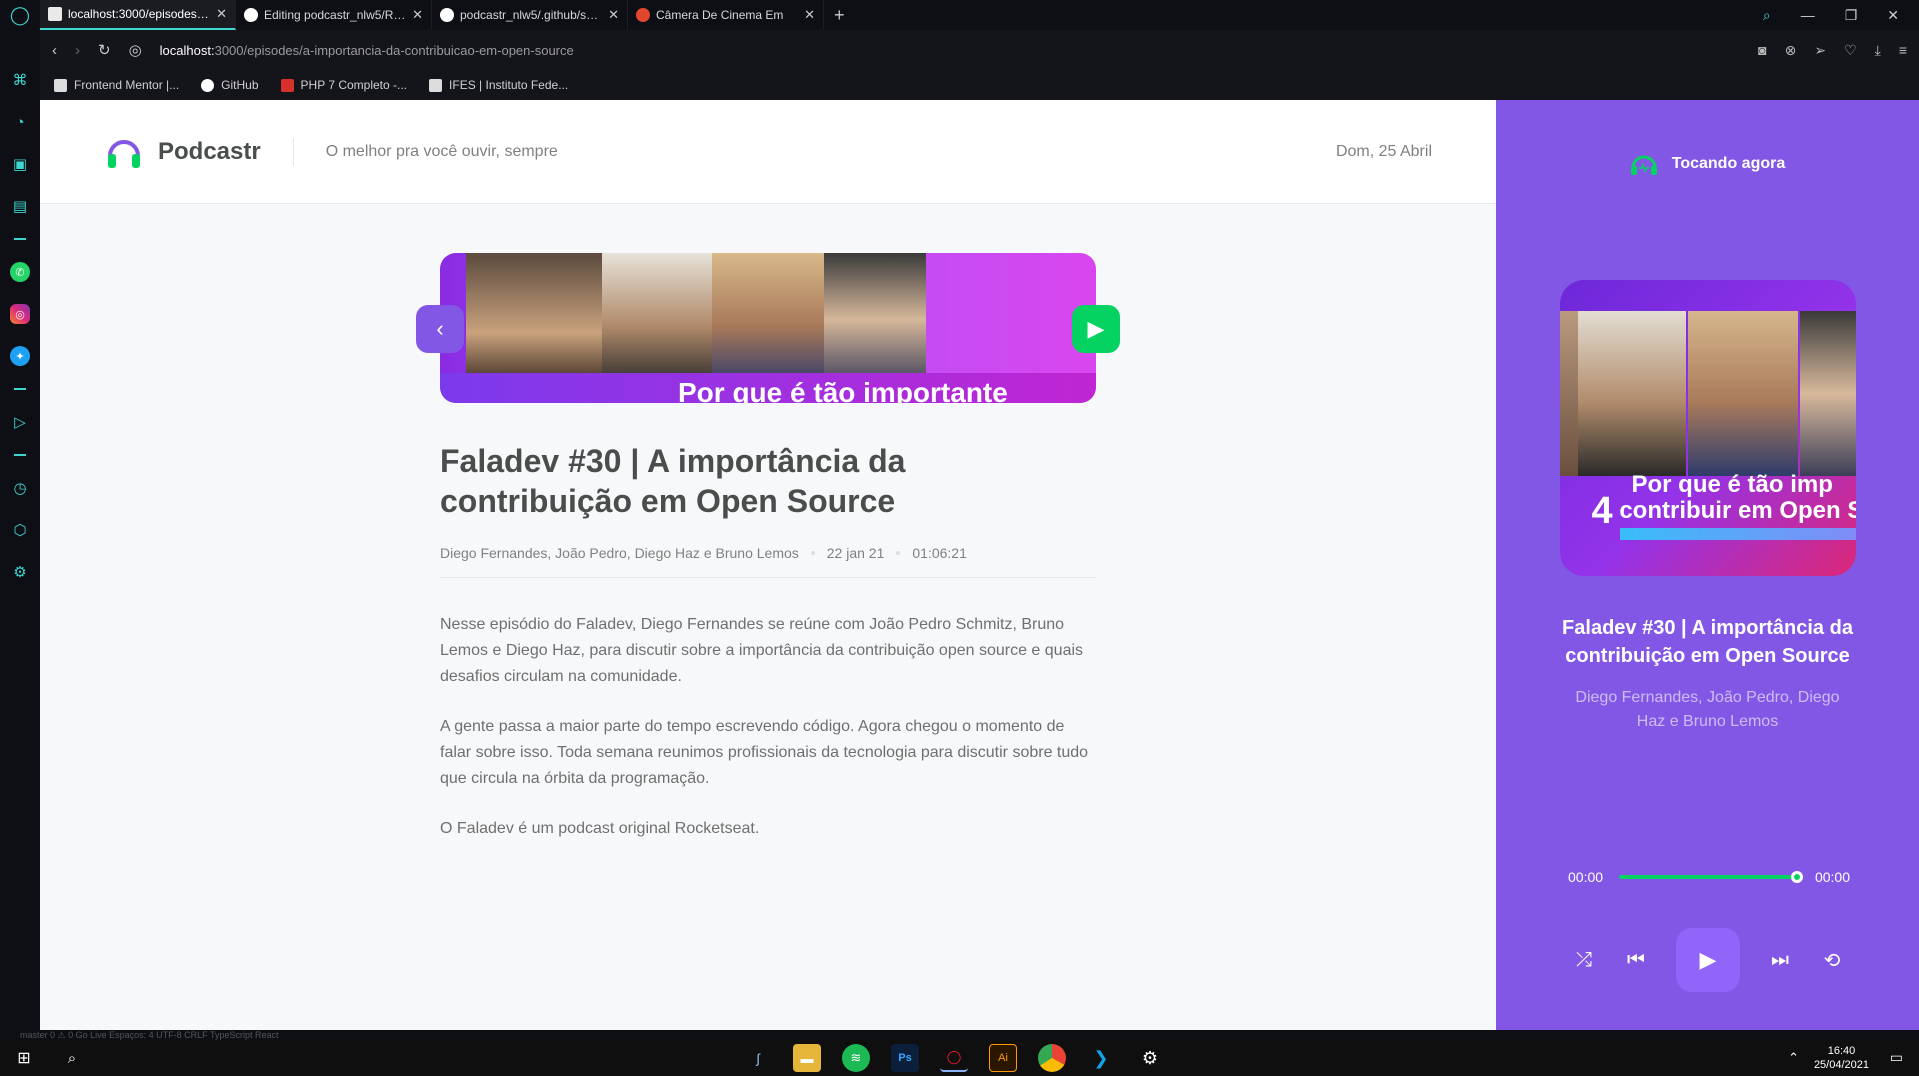  What do you see at coordinates (1728, 163) in the screenshot?
I see `player-heading: Tocando agora` at bounding box center [1728, 163].